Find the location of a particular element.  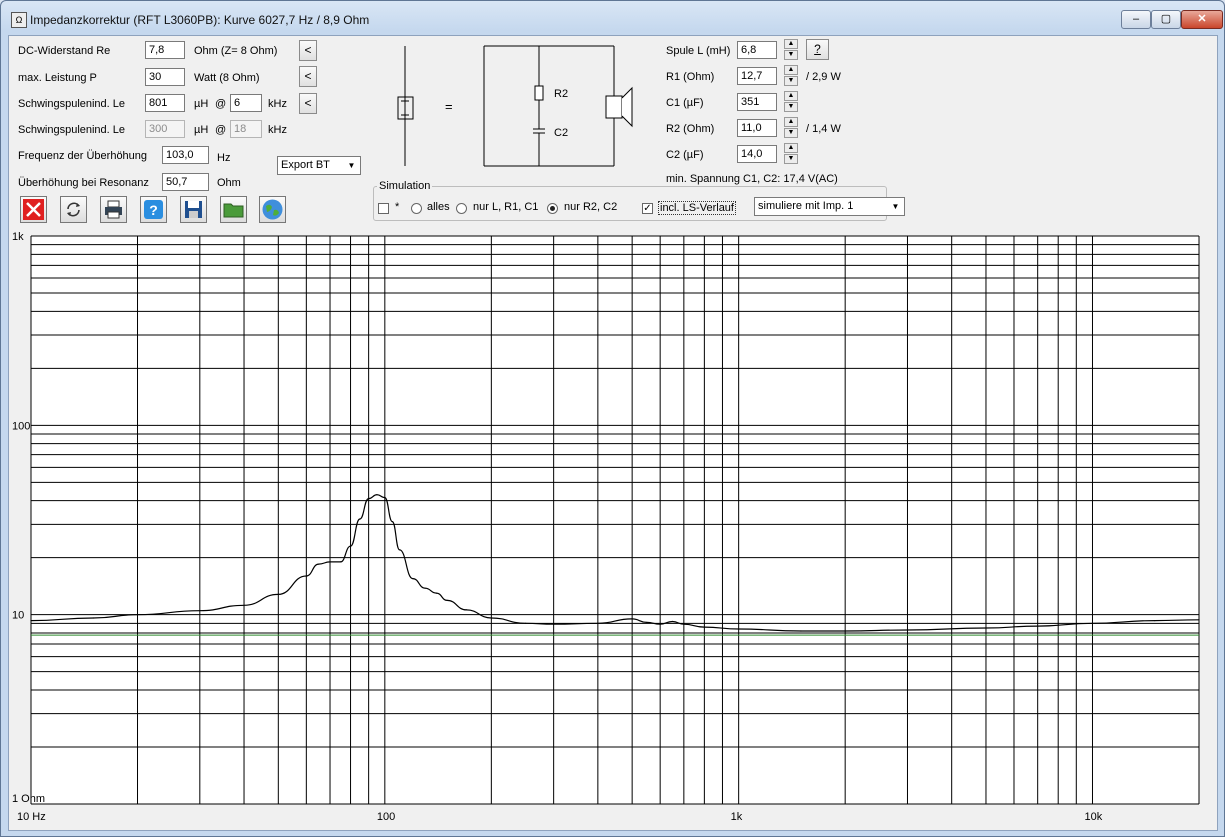

p-label: max. Leistung P is located at coordinates (57, 78).